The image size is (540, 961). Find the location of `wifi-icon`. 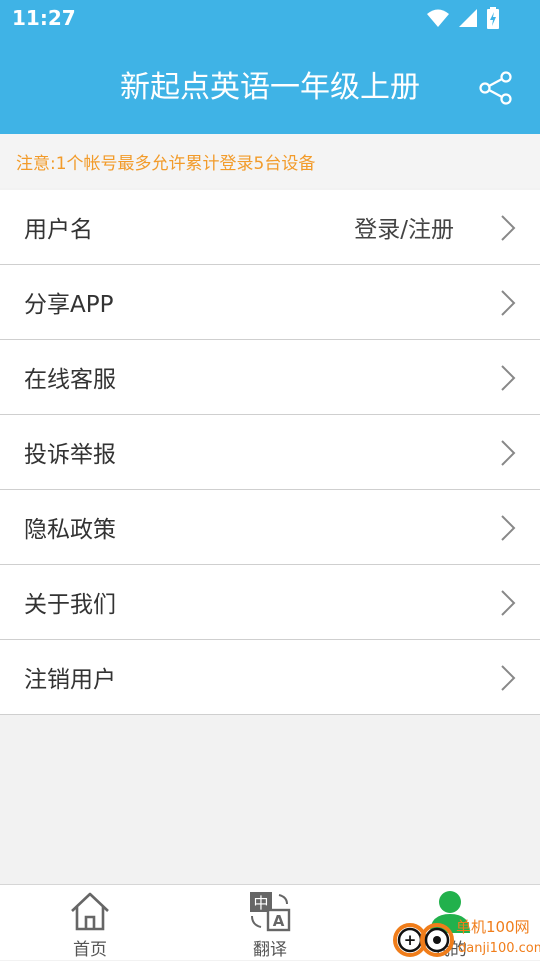

wifi-icon is located at coordinates (438, 18).